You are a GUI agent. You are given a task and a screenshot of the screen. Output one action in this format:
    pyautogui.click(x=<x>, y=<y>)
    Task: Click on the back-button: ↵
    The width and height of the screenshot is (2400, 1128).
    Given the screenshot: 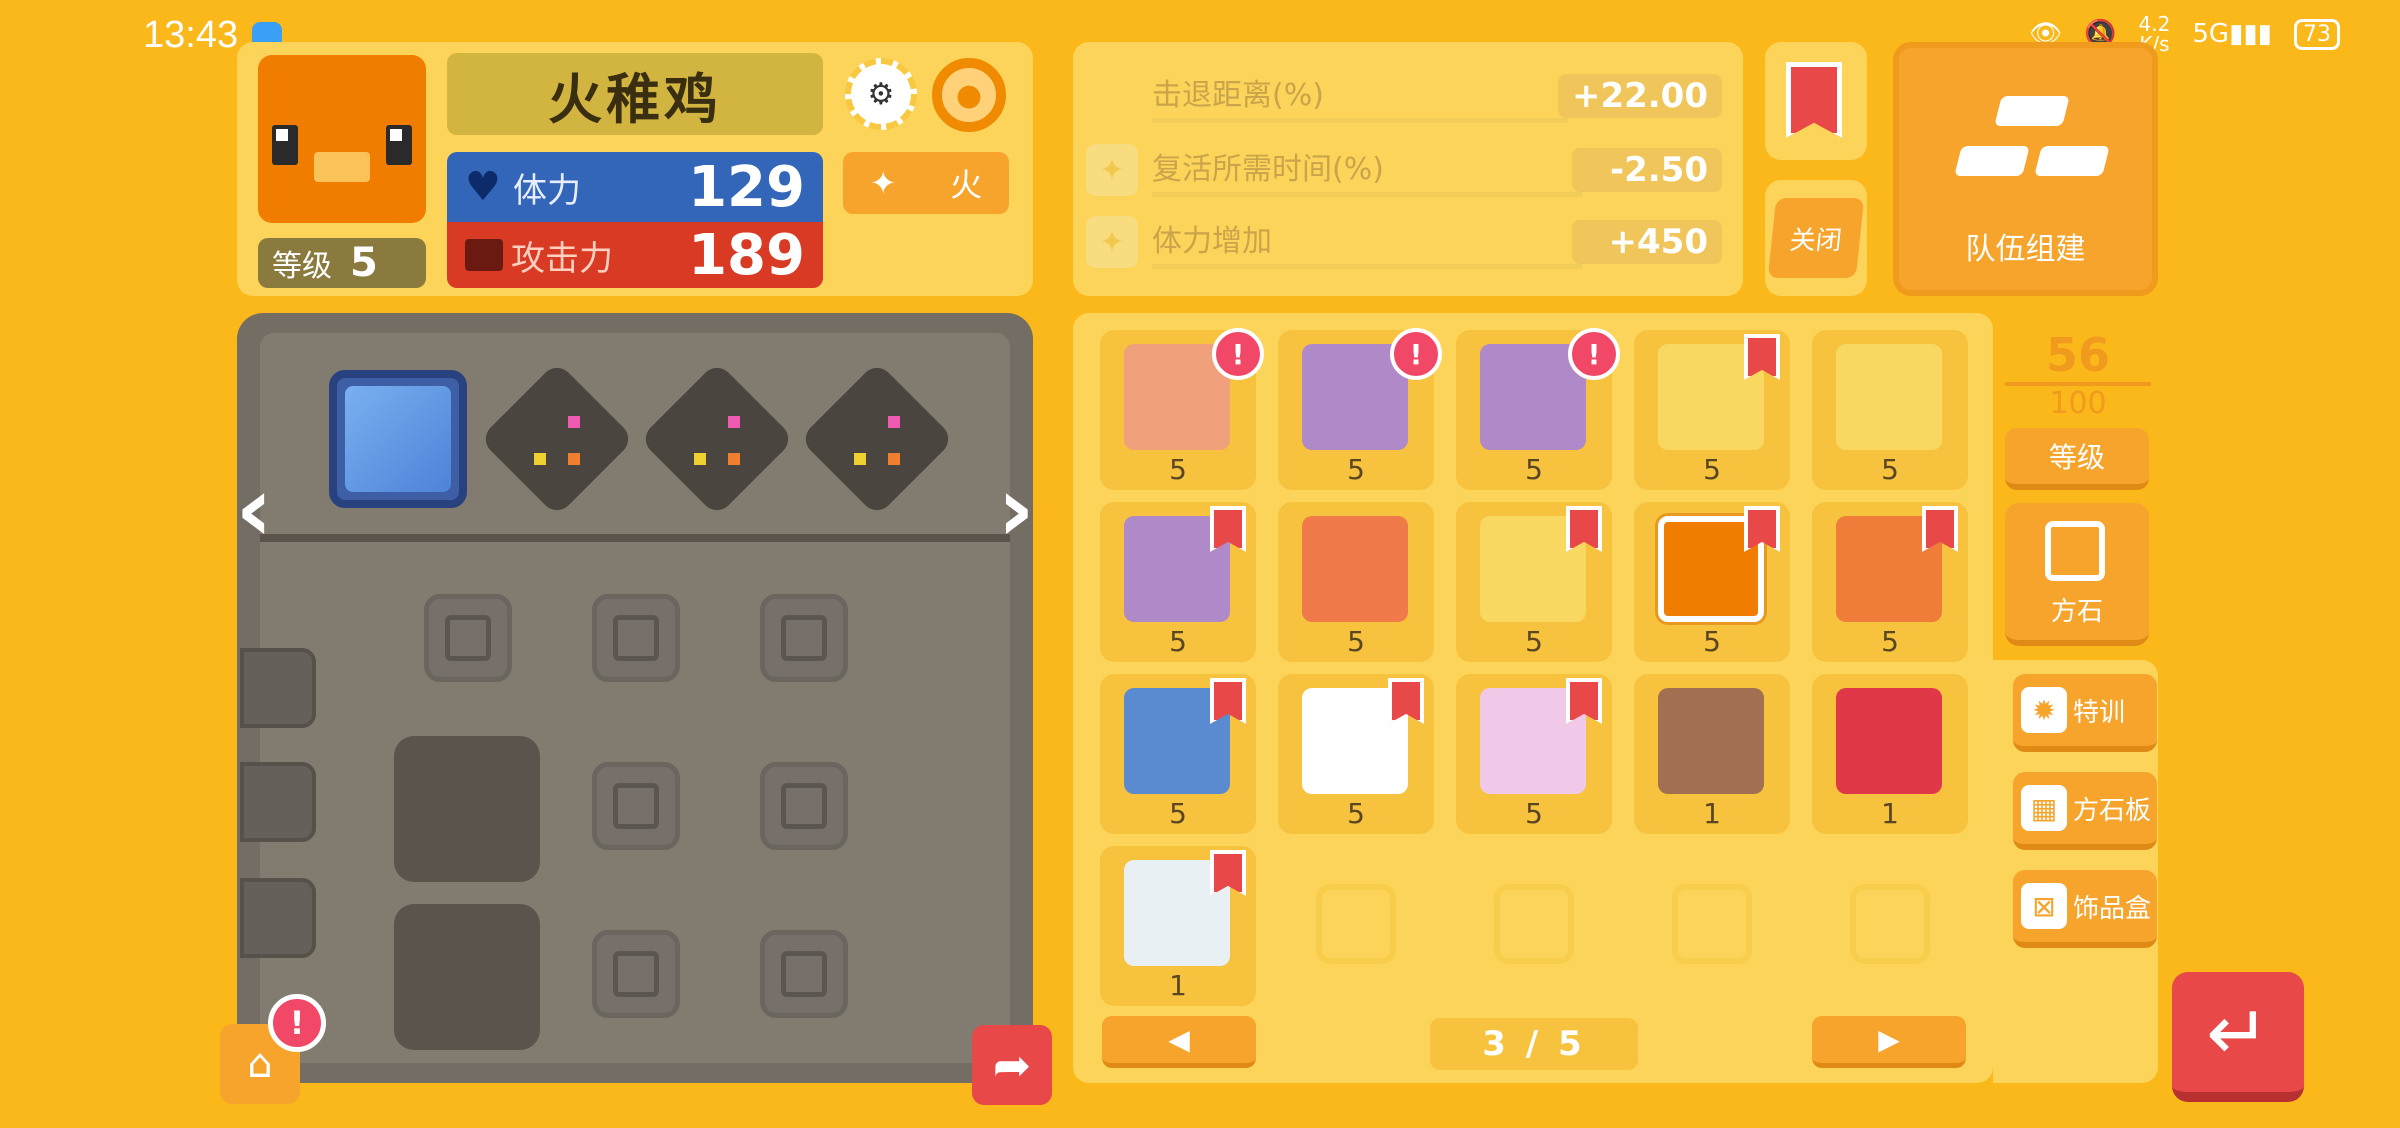 What is the action you would take?
    pyautogui.click(x=2238, y=1037)
    